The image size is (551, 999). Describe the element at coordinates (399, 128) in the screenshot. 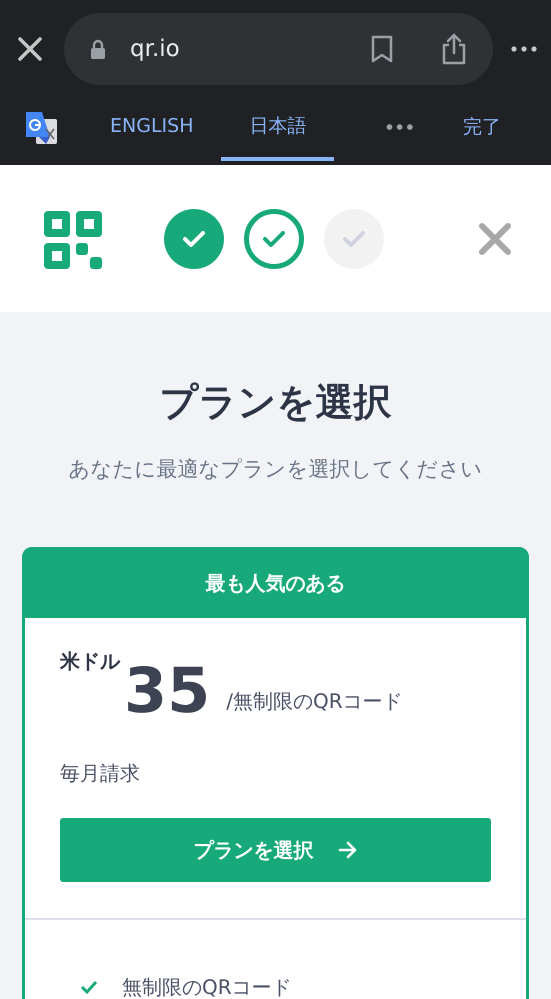

I see `more-button: •••` at that location.